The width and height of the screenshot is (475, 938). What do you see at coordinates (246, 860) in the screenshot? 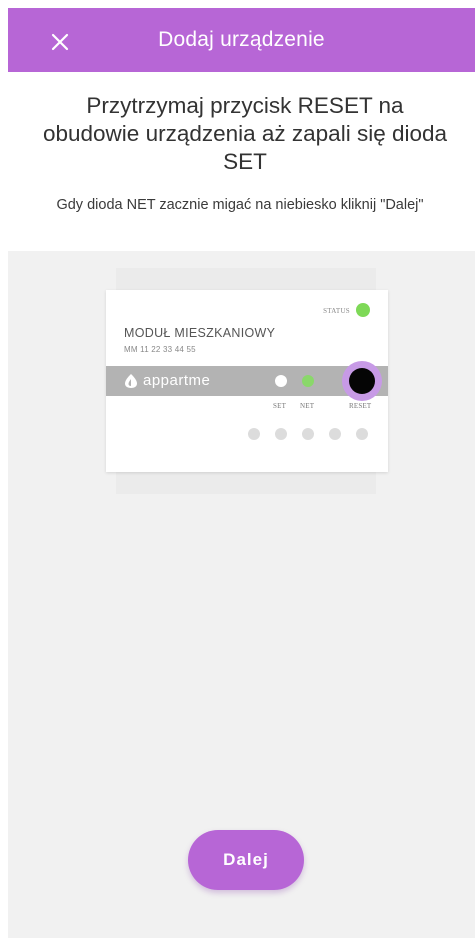
I see `next-button: Dalej` at bounding box center [246, 860].